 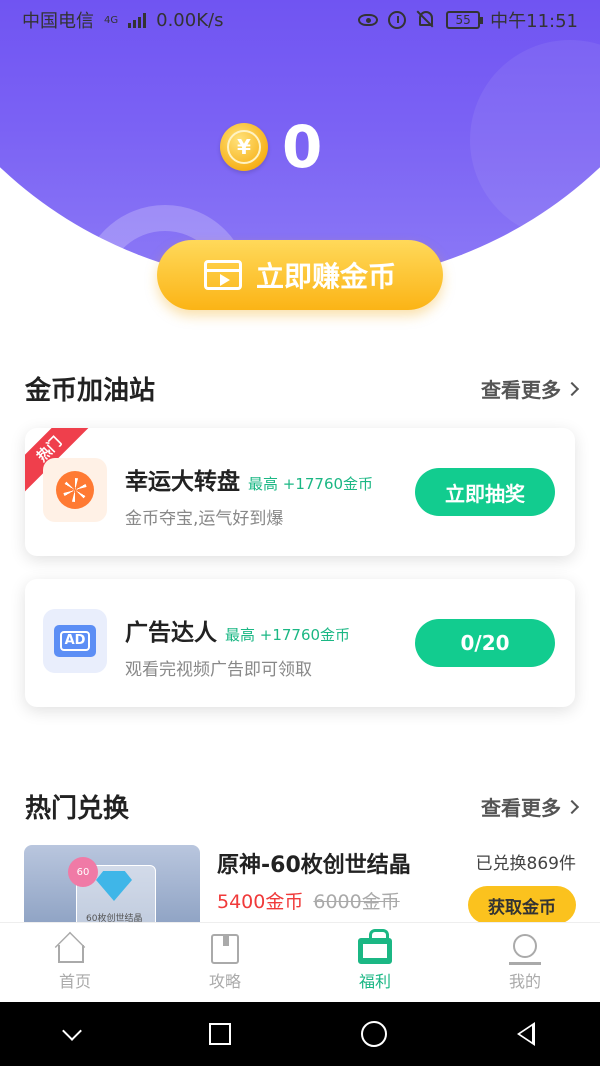 I want to click on status-bar: 中国电信 4G 0.00K/s 55 中午11:51, so click(x=300, y=20).